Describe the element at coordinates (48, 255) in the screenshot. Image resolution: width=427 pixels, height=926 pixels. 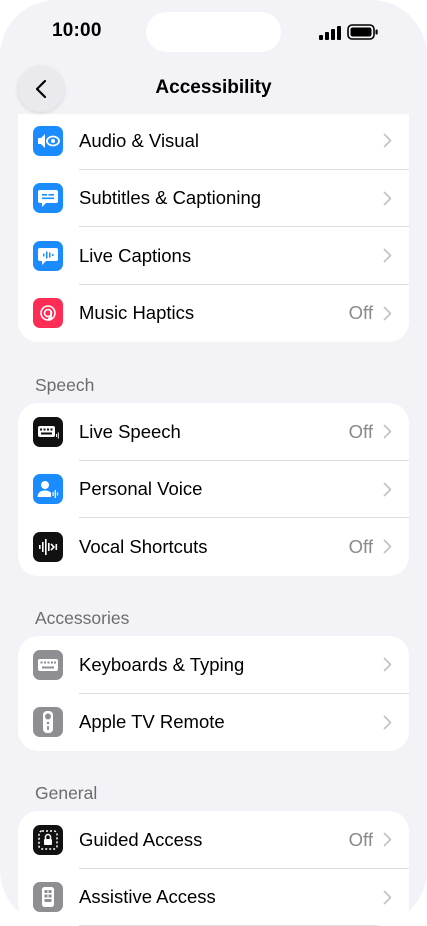
I see `live-captions-icon` at that location.